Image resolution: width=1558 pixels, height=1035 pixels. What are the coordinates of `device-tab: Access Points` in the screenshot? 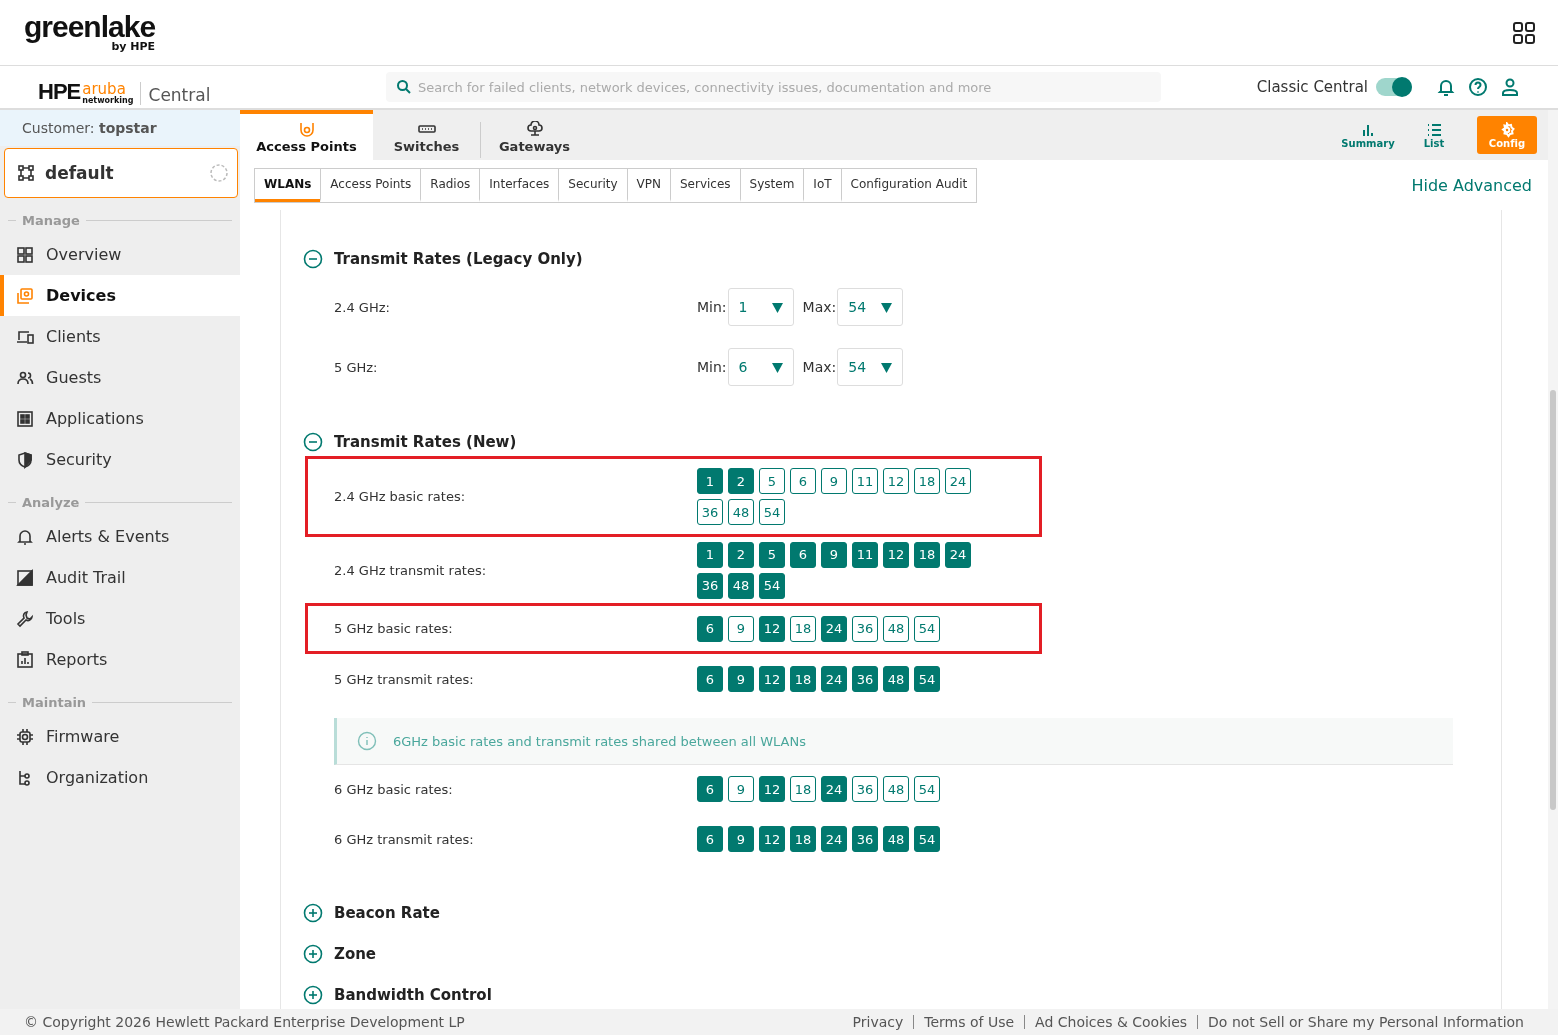 It's located at (306, 135).